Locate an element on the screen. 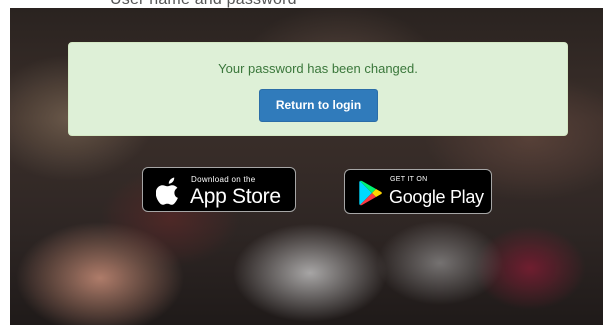 This screenshot has width=612, height=325. google-play-small-text: GET IT ON is located at coordinates (409, 179).